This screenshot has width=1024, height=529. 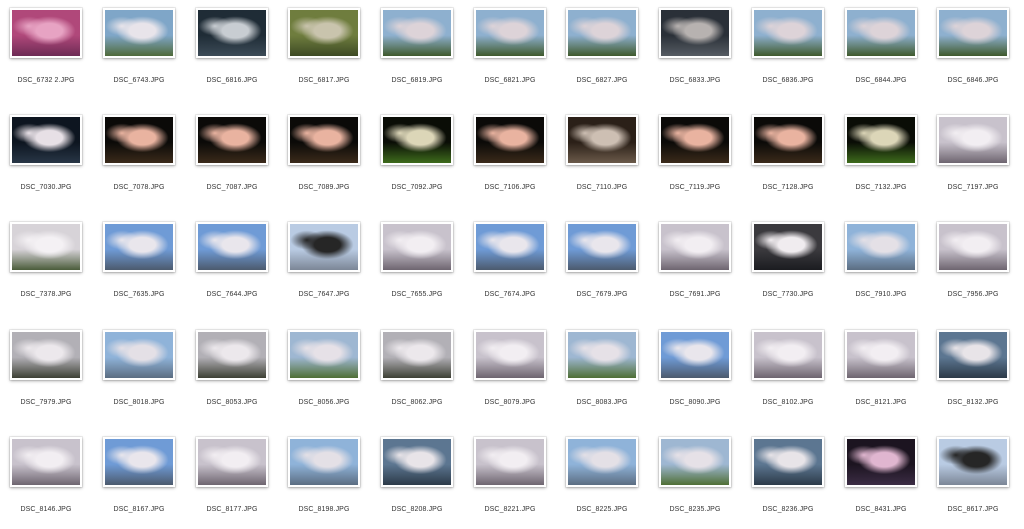 I want to click on file-item: DSC_8177.JPG, so click(x=232, y=479).